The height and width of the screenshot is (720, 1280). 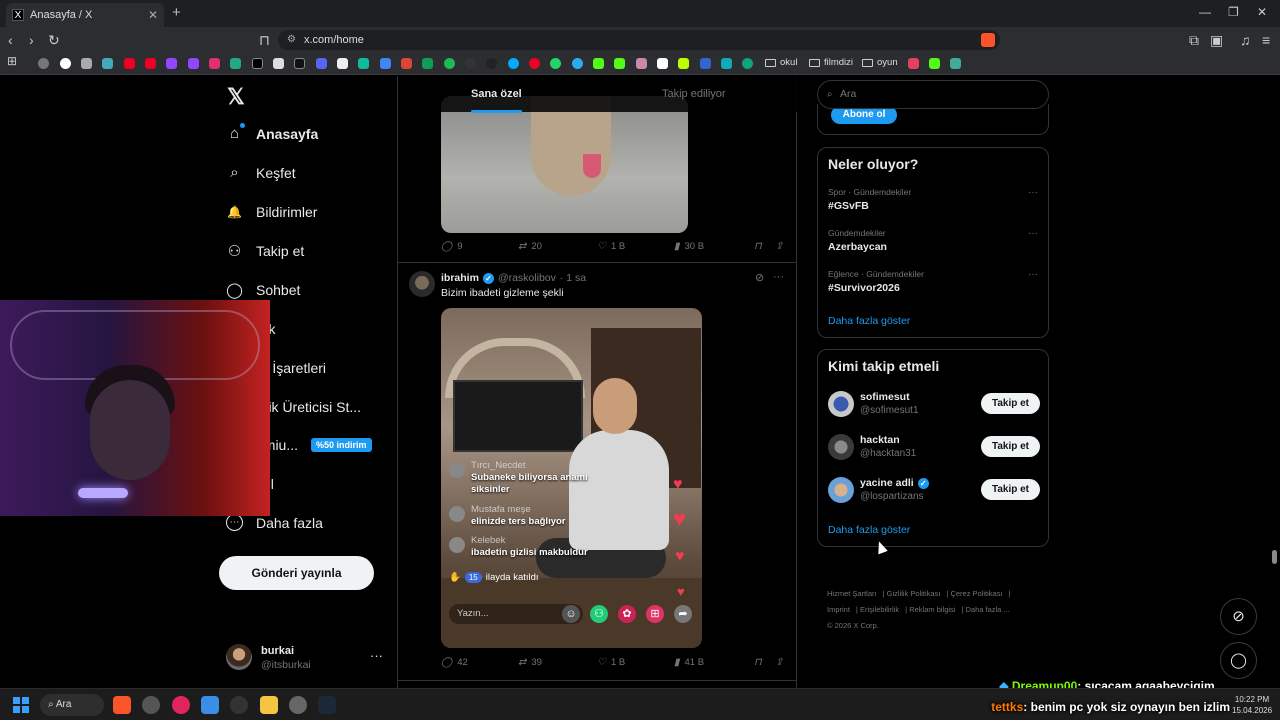 What do you see at coordinates (271, 211) in the screenshot?
I see `nav-notifications: 🔔 Bildirimler` at bounding box center [271, 211].